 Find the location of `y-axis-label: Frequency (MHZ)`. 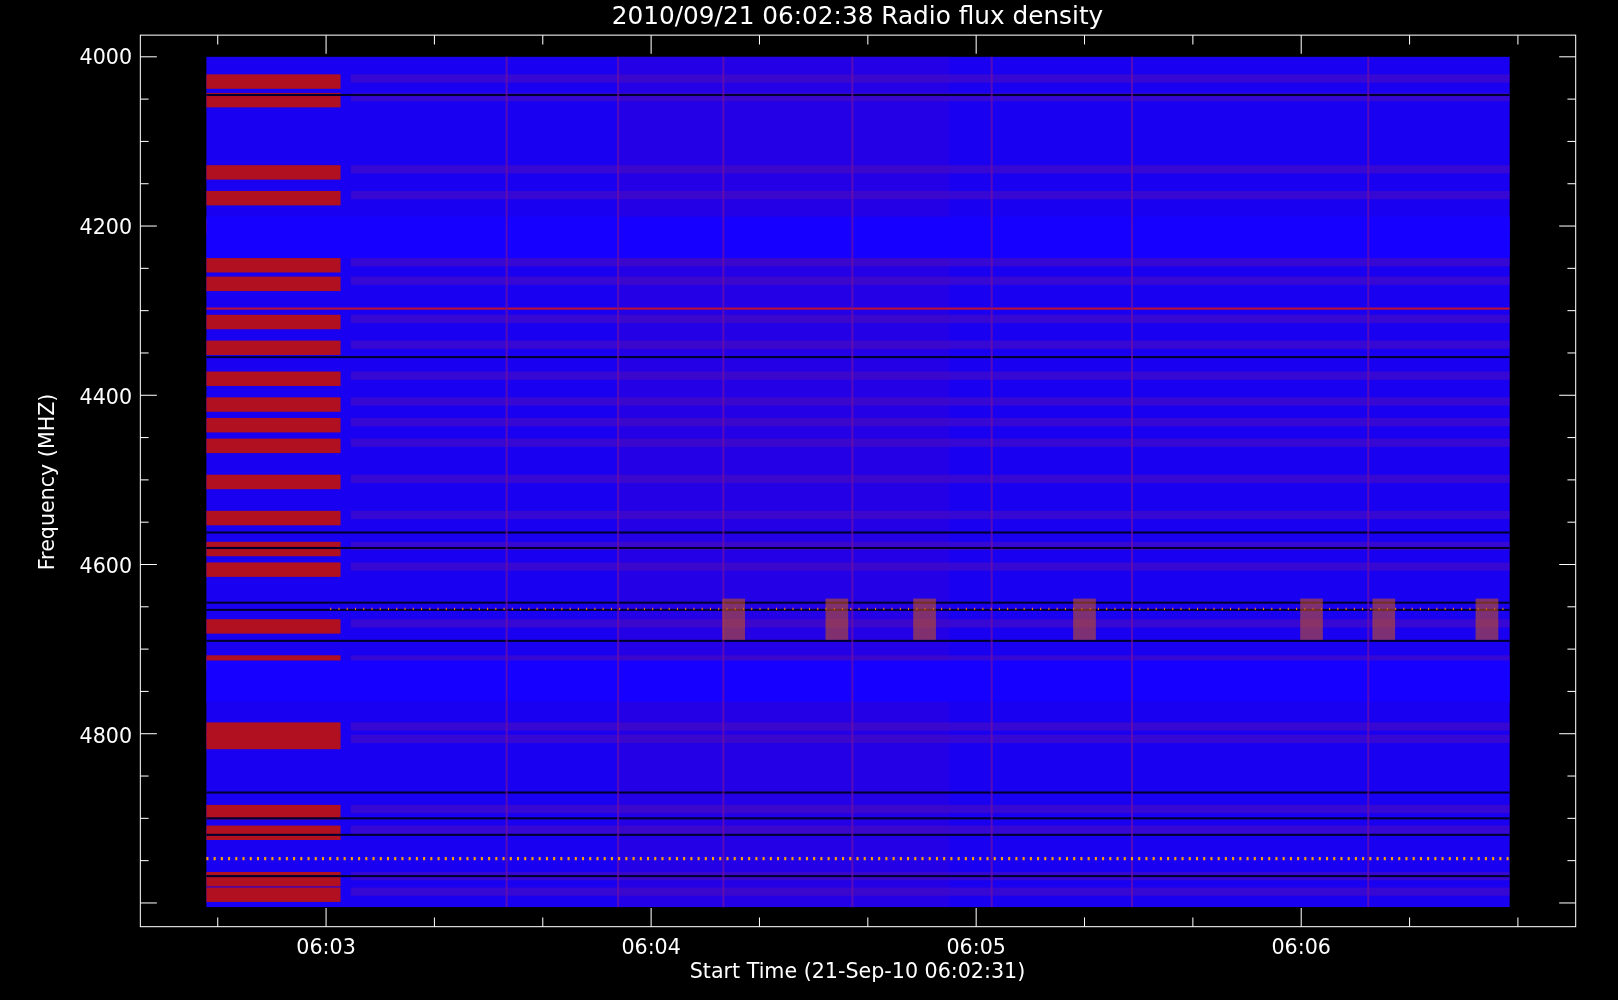

y-axis-label: Frequency (MHZ) is located at coordinates (46, 482).